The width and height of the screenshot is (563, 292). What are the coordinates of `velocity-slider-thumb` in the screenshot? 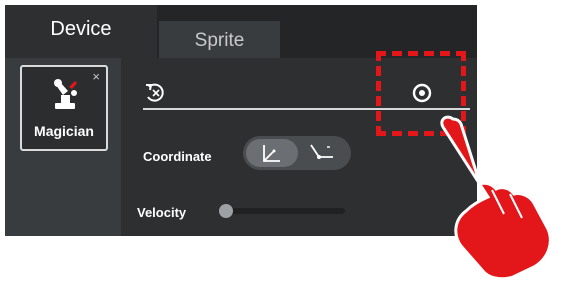 It's located at (226, 211).